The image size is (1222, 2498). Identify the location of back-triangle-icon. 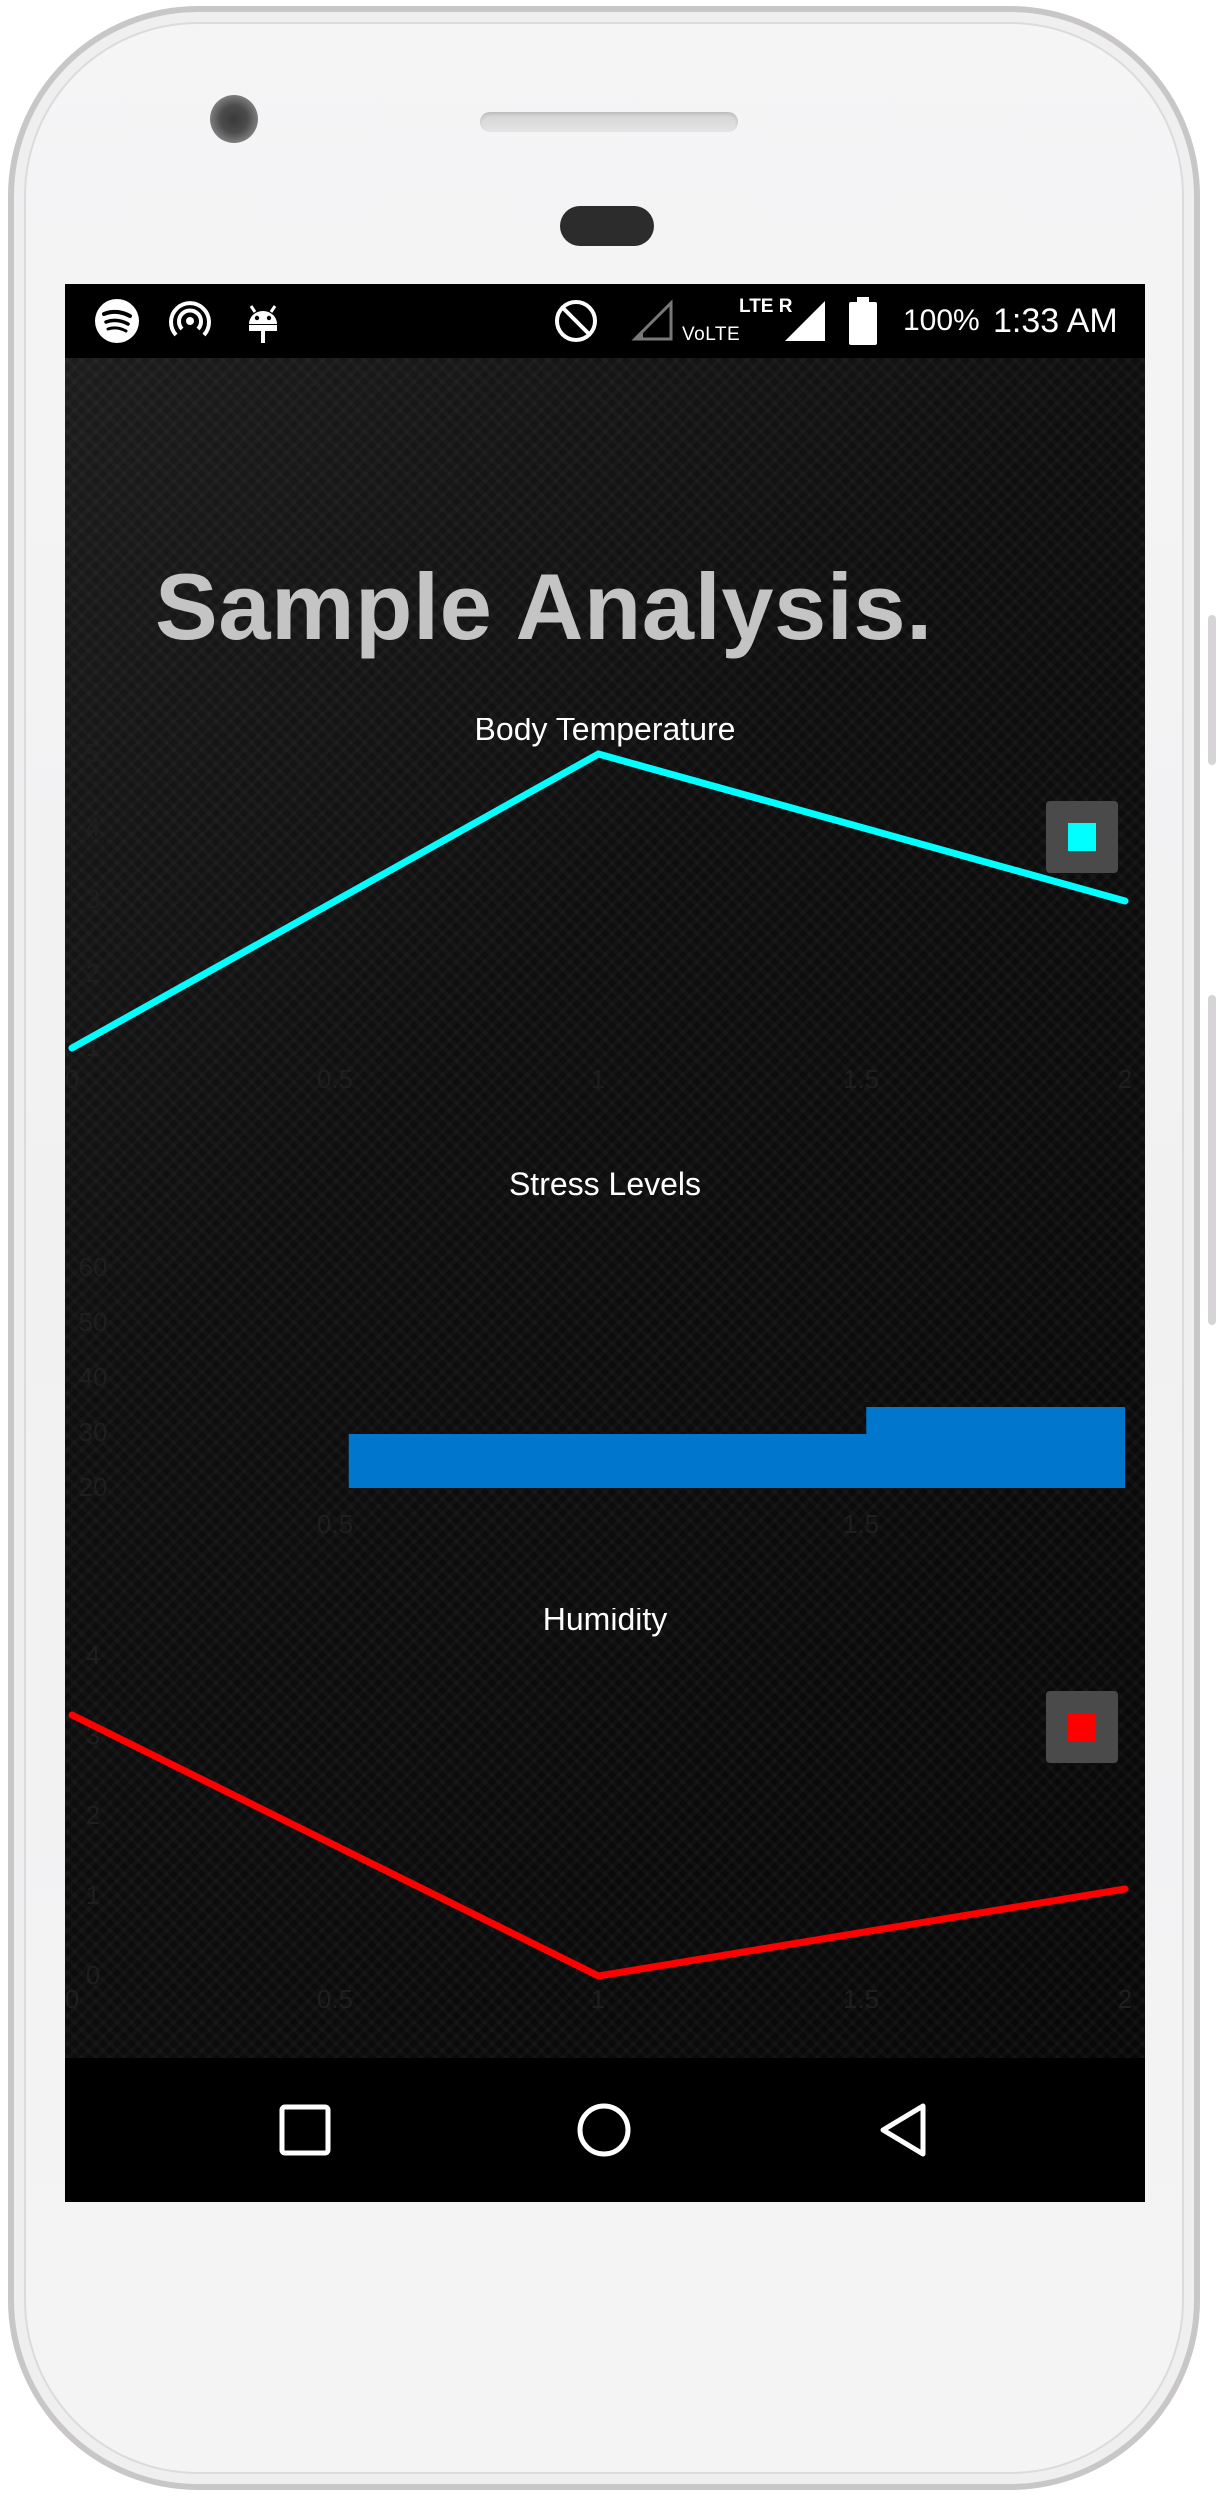
(903, 2130).